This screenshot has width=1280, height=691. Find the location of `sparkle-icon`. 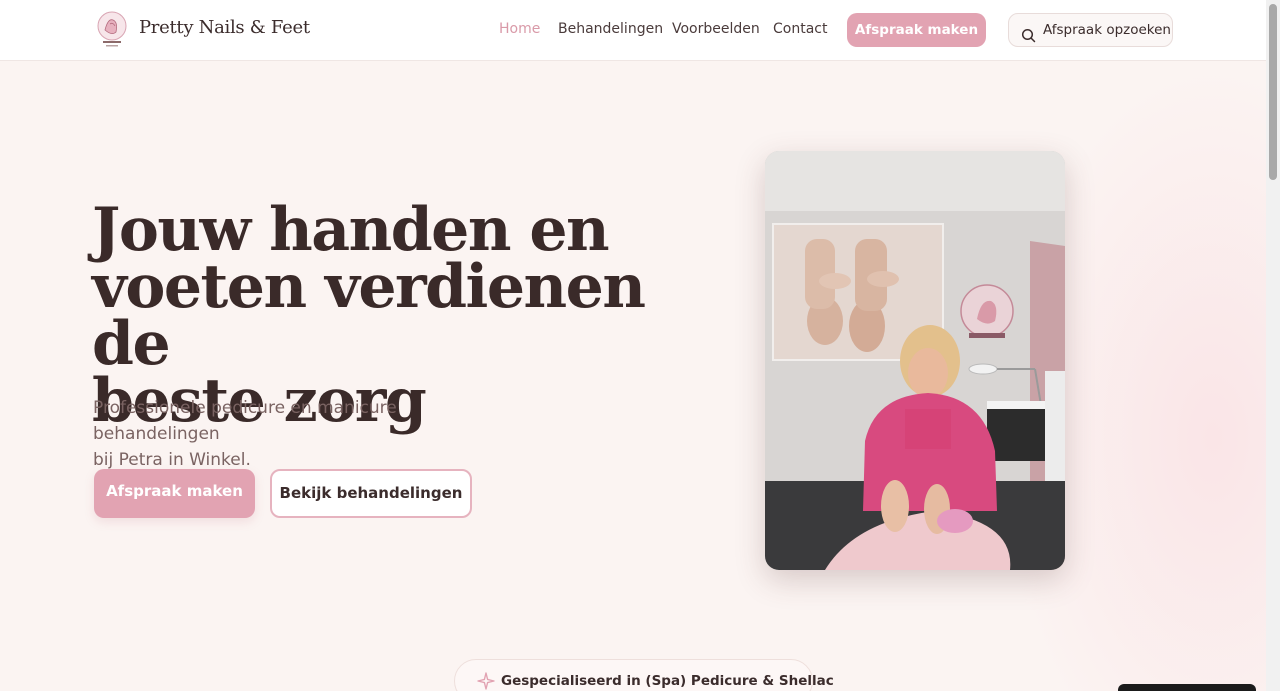

sparkle-icon is located at coordinates (486, 681).